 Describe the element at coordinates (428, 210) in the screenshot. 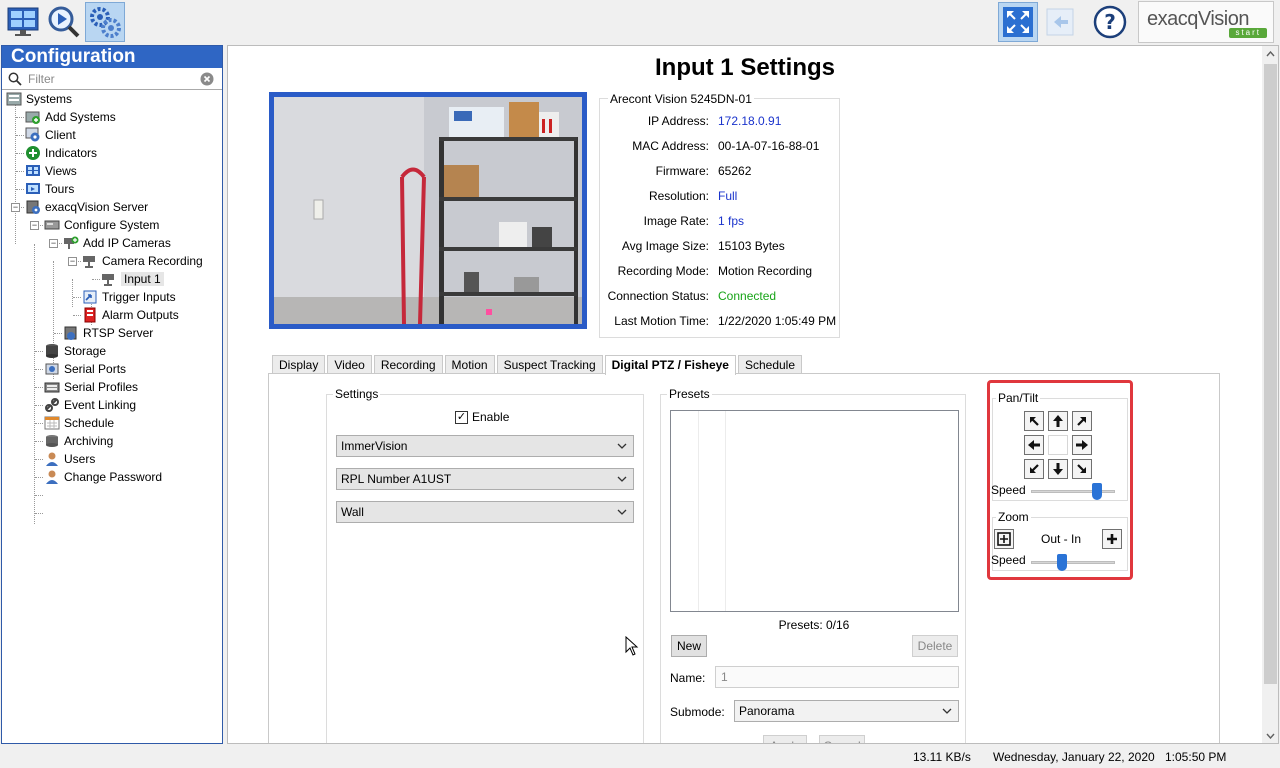

I see `camera-preview` at that location.